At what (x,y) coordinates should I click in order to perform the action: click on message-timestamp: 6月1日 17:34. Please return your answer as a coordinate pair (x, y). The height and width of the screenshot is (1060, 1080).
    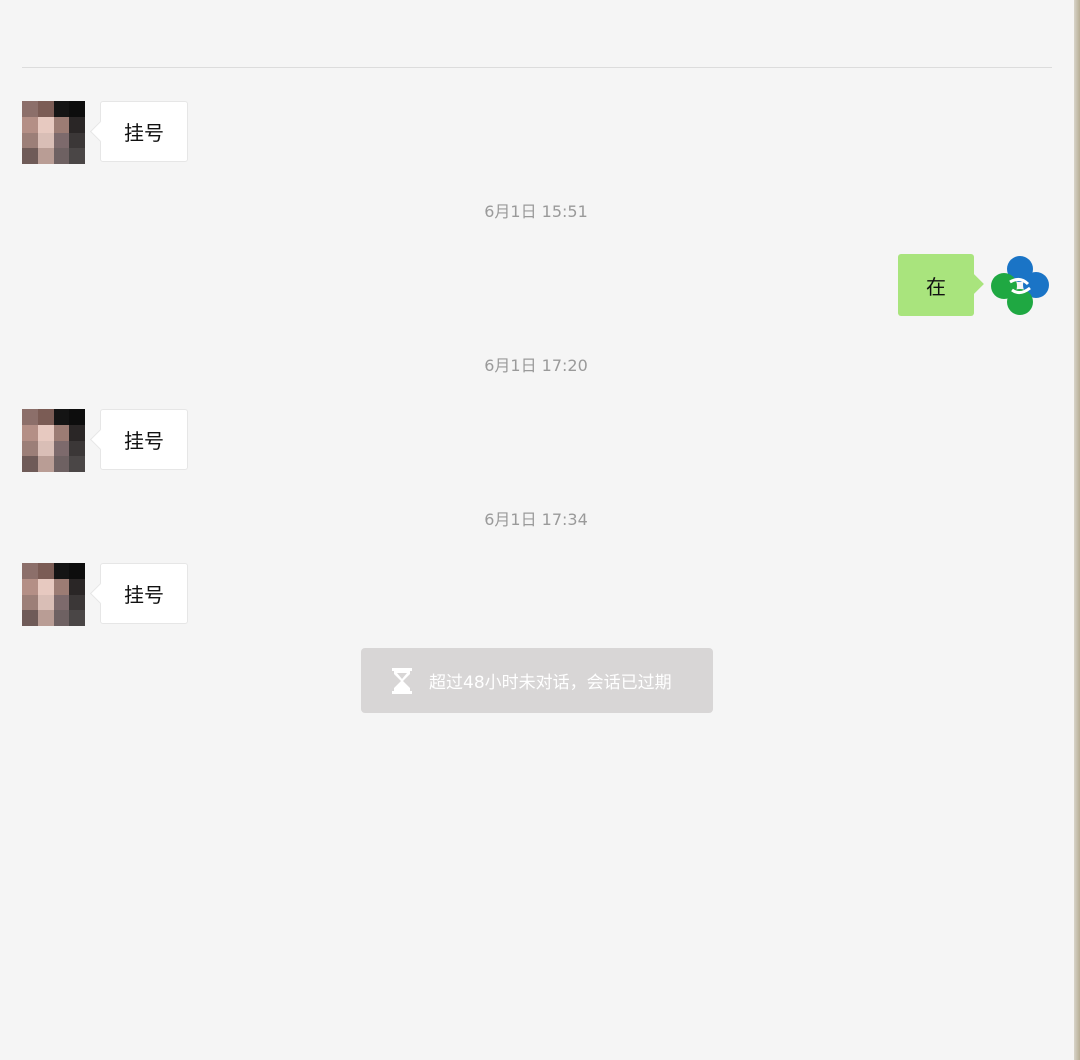
    Looking at the image, I should click on (536, 519).